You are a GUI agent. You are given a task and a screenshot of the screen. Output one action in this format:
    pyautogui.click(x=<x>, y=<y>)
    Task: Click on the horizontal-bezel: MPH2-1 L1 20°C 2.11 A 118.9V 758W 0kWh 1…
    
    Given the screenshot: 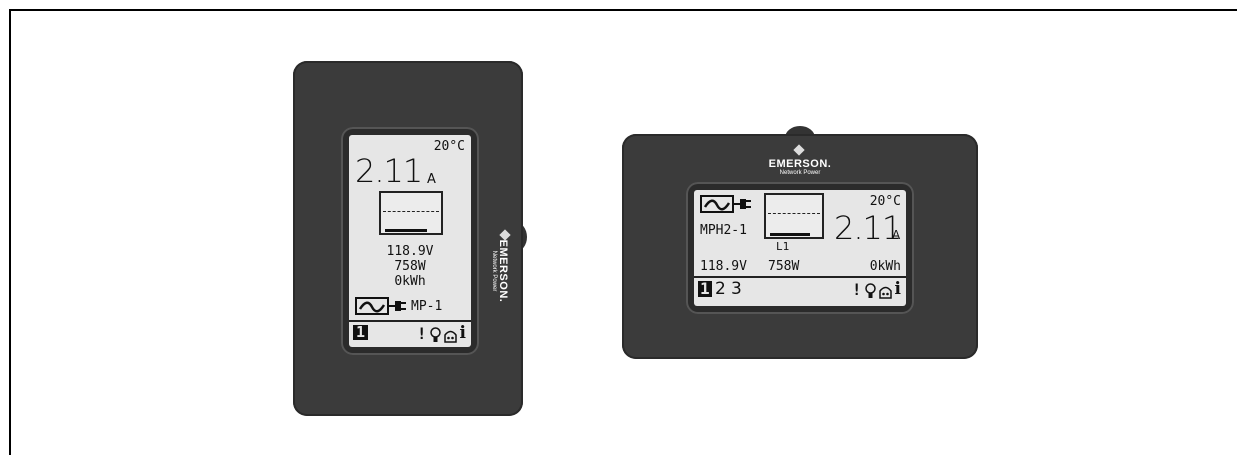 What is the action you would take?
    pyautogui.click(x=800, y=248)
    